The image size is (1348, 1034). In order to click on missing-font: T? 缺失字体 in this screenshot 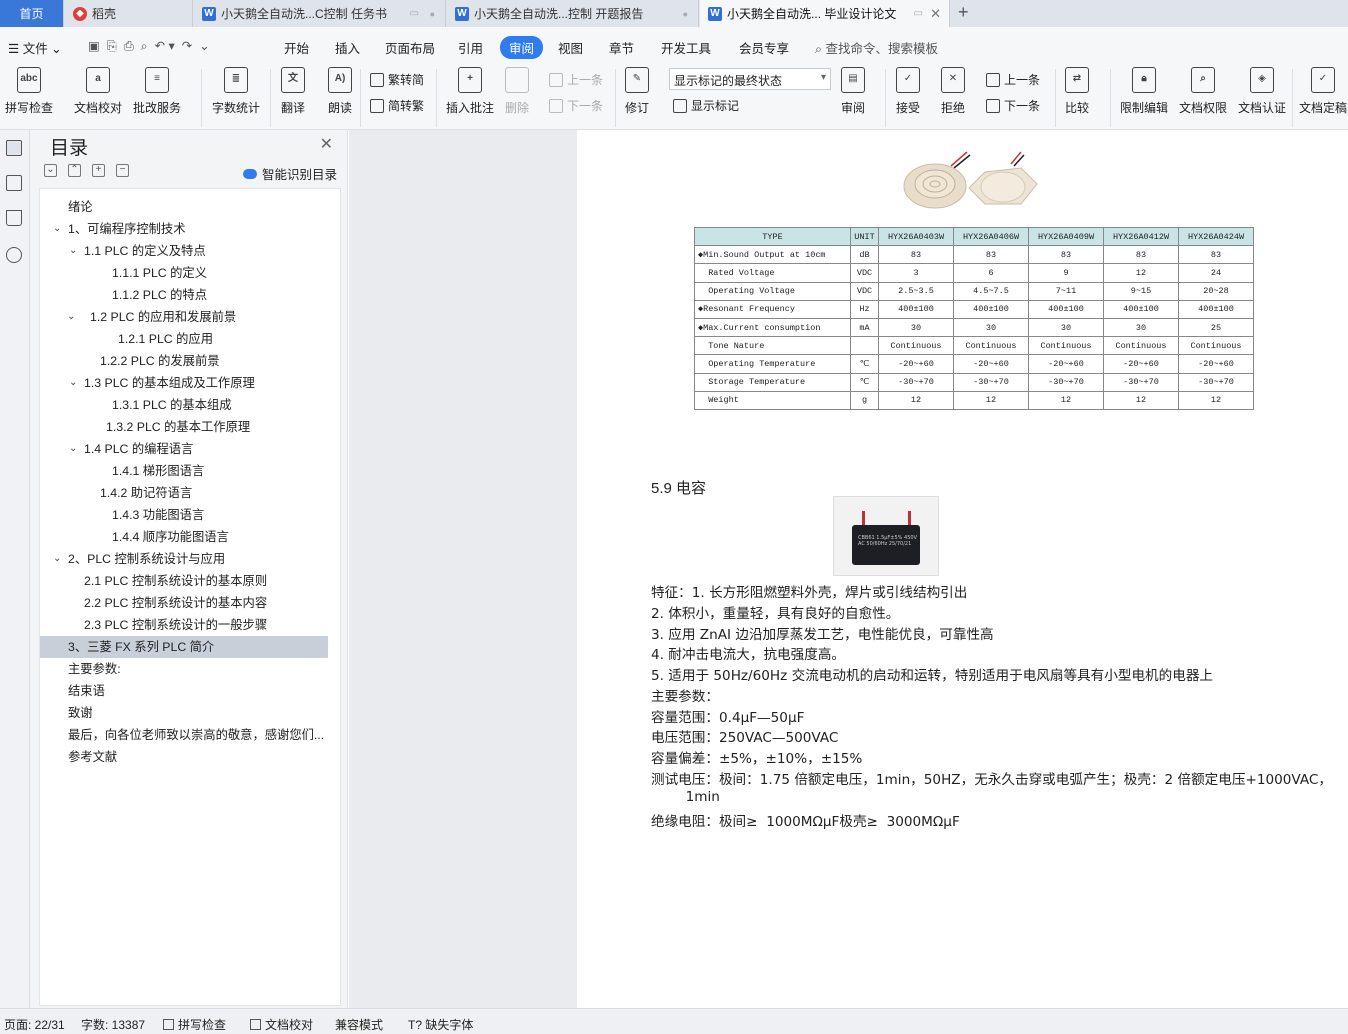, I will do `click(440, 1024)`.